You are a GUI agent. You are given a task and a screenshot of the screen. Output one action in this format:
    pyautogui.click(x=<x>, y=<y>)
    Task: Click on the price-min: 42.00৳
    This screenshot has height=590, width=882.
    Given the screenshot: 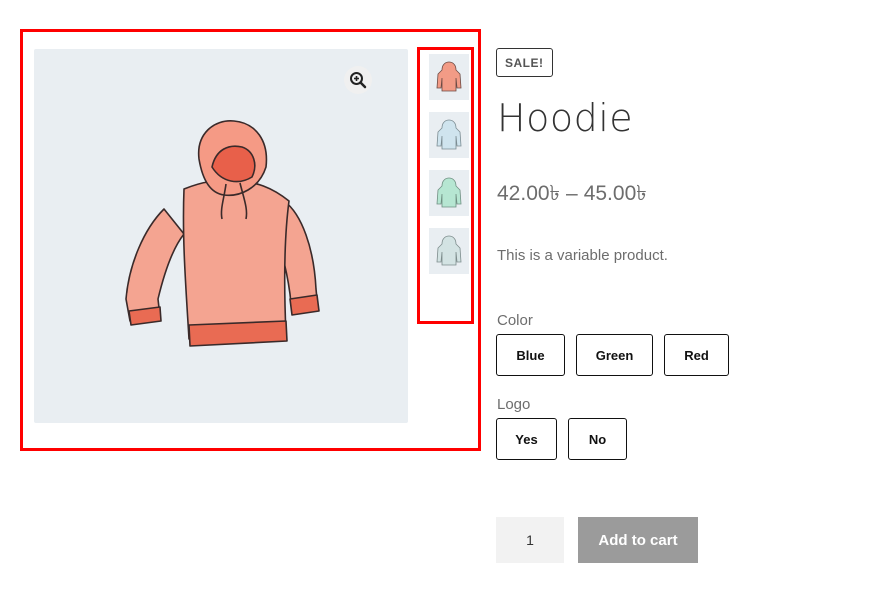 What is the action you would take?
    pyautogui.click(x=529, y=193)
    